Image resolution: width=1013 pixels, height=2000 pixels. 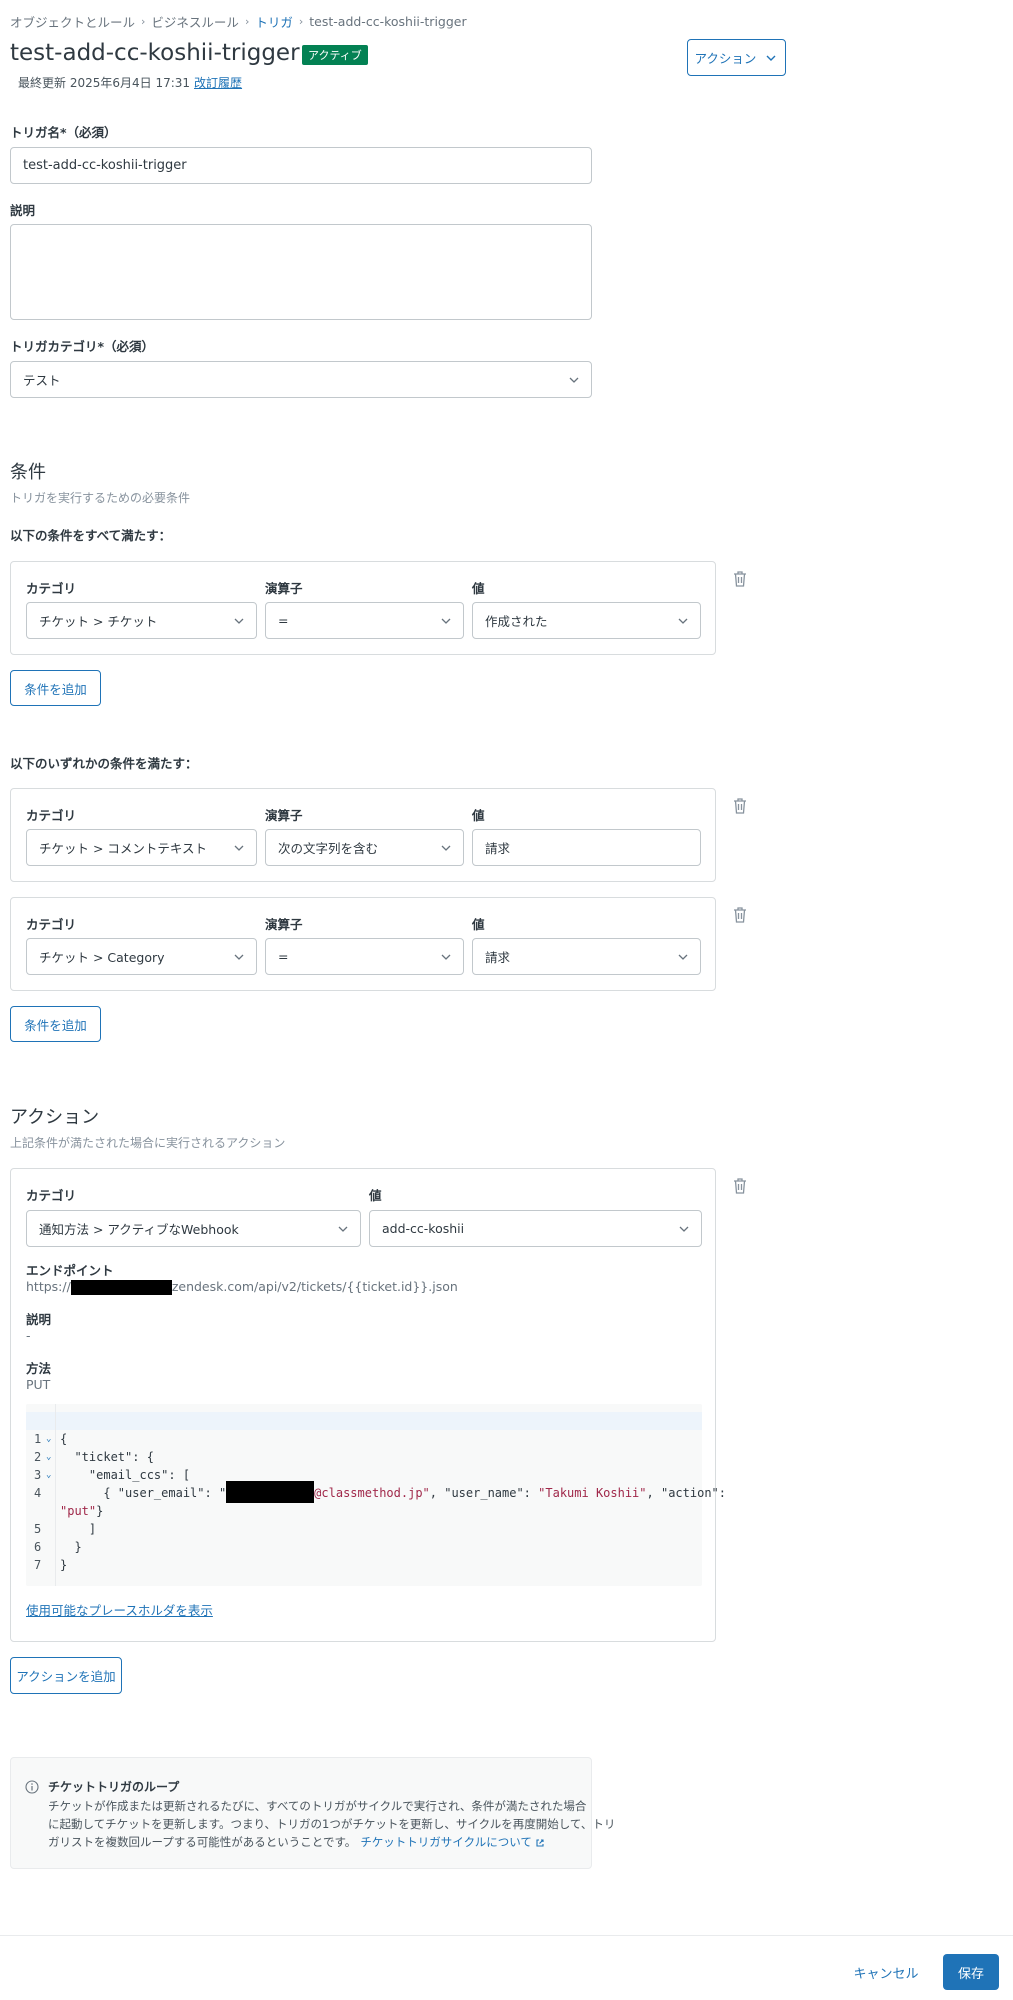 What do you see at coordinates (51, 1439) in the screenshot?
I see `code-line-1: 1 ⌄{` at bounding box center [51, 1439].